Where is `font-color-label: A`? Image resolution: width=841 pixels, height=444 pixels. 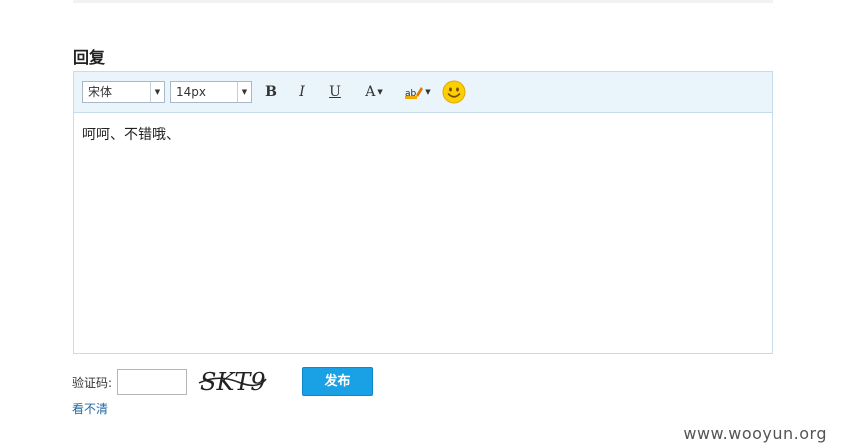
font-color-label: A is located at coordinates (370, 92).